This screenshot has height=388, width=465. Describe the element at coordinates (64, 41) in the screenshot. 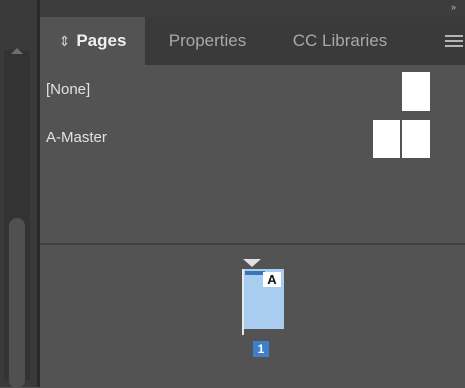

I see `sort-arrows-icon: ⇕` at that location.